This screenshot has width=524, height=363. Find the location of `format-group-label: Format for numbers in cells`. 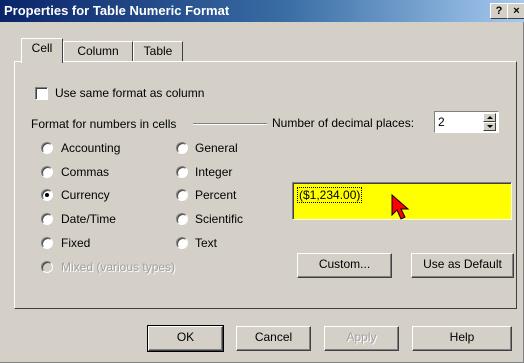

format-group-label: Format for numbers in cells is located at coordinates (104, 124).